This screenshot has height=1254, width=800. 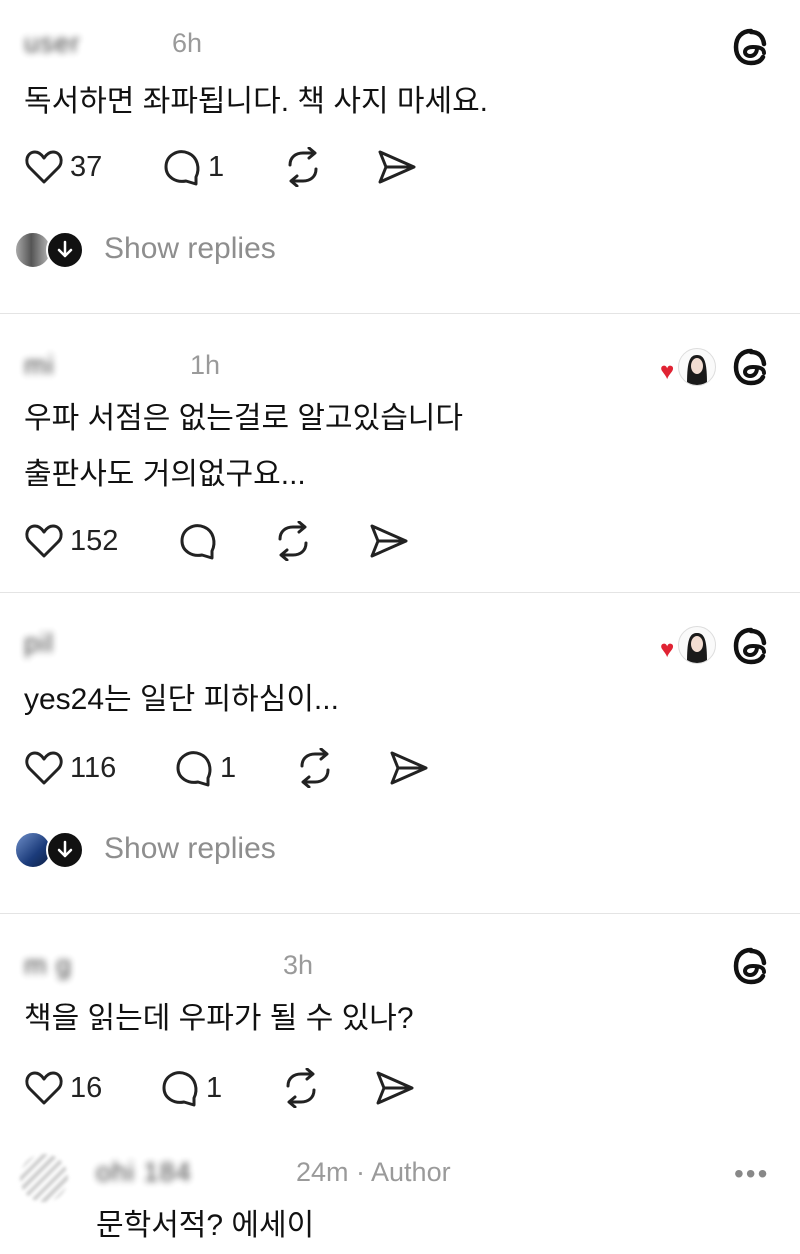 I want to click on username: user, so click(x=52, y=43).